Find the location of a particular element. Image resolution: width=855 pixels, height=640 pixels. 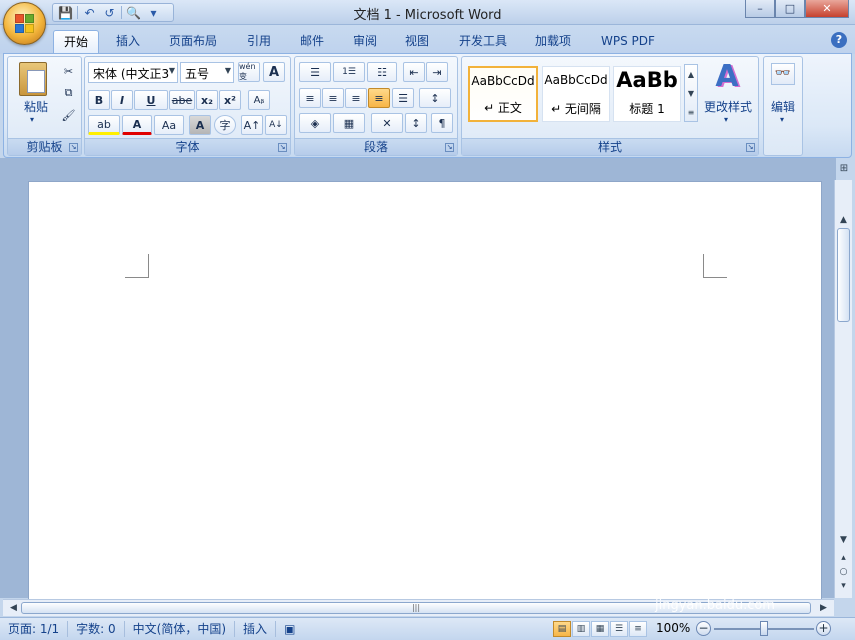

sort-button: ↕ is located at coordinates (416, 123).